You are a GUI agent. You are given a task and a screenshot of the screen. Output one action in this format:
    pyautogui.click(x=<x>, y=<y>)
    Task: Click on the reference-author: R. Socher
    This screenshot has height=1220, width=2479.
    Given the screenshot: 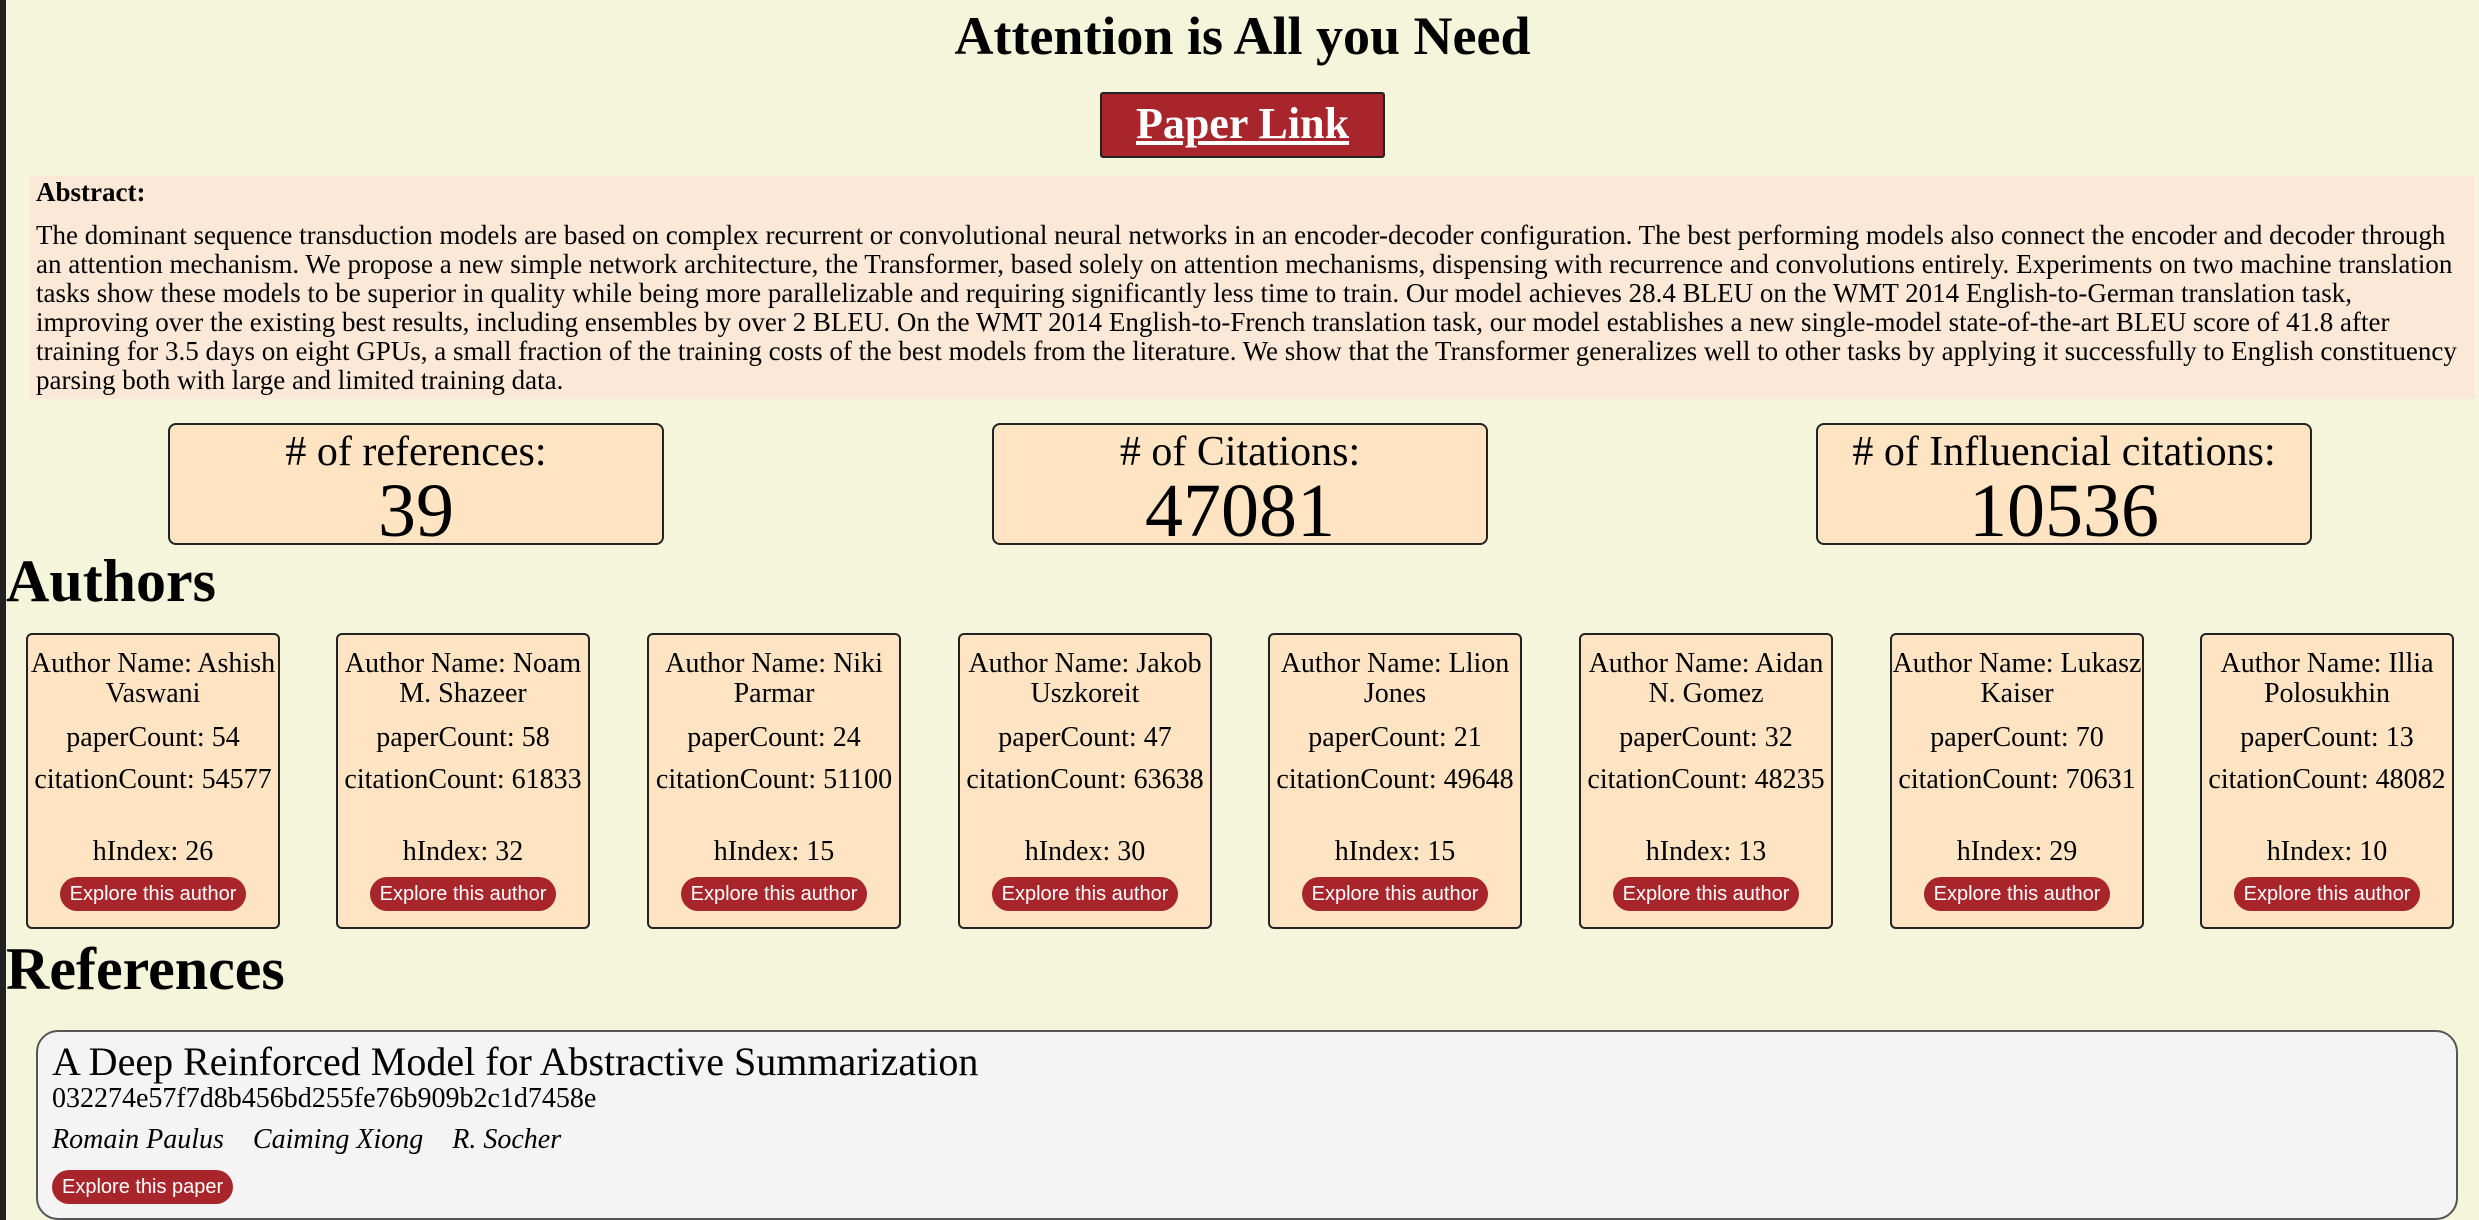 What is the action you would take?
    pyautogui.click(x=507, y=1139)
    